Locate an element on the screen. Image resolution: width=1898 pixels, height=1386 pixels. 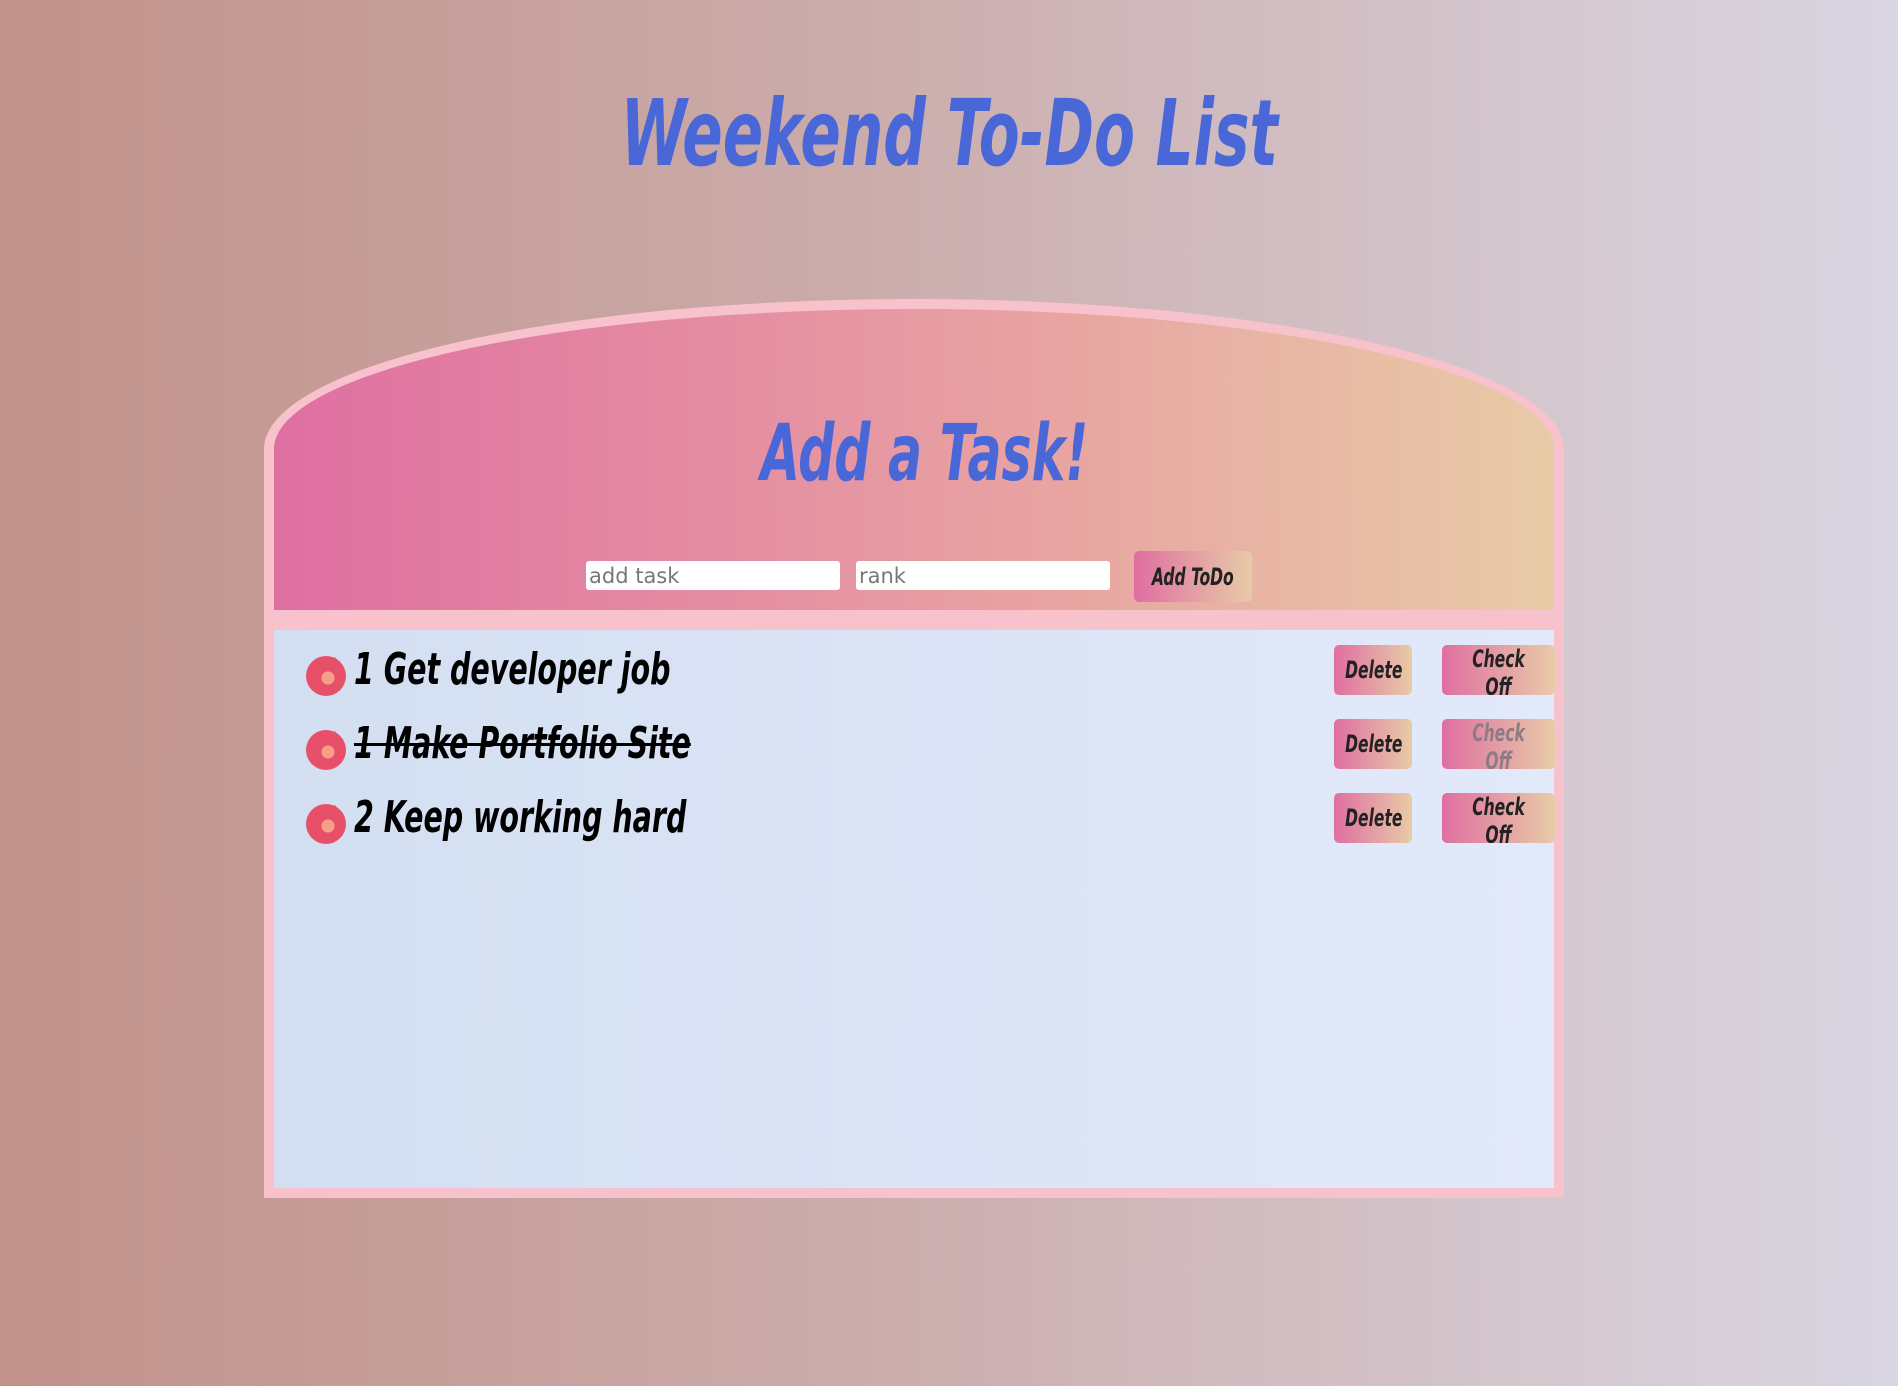
list-item: 2 Keep working hard Delete Check Off is located at coordinates (929, 829).